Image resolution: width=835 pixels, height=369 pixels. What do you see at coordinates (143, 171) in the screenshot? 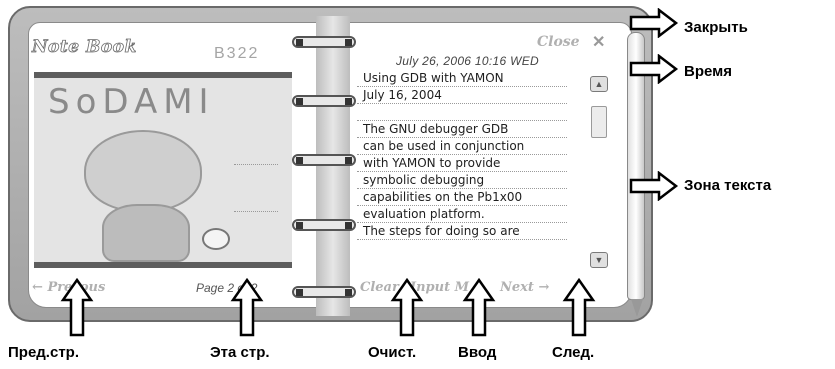
I see `girl-head-illustration` at bounding box center [143, 171].